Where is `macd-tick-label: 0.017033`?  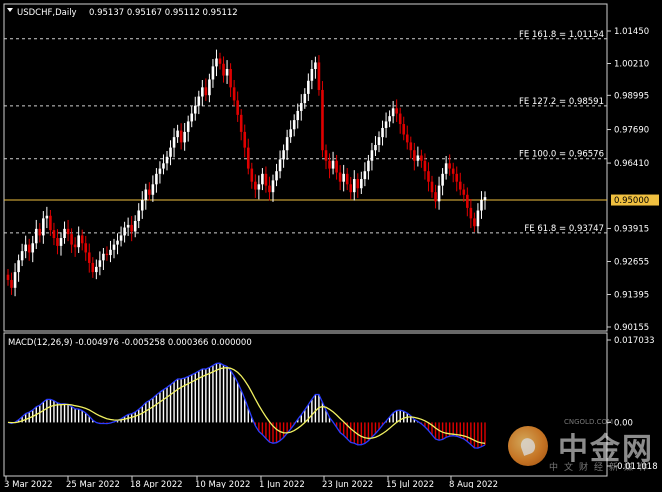 macd-tick-label: 0.017033 is located at coordinates (634, 341).